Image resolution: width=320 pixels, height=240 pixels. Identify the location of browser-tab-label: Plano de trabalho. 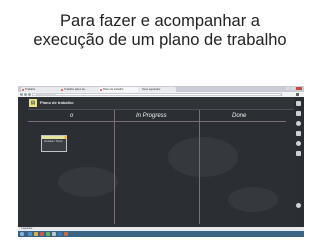
(113, 89).